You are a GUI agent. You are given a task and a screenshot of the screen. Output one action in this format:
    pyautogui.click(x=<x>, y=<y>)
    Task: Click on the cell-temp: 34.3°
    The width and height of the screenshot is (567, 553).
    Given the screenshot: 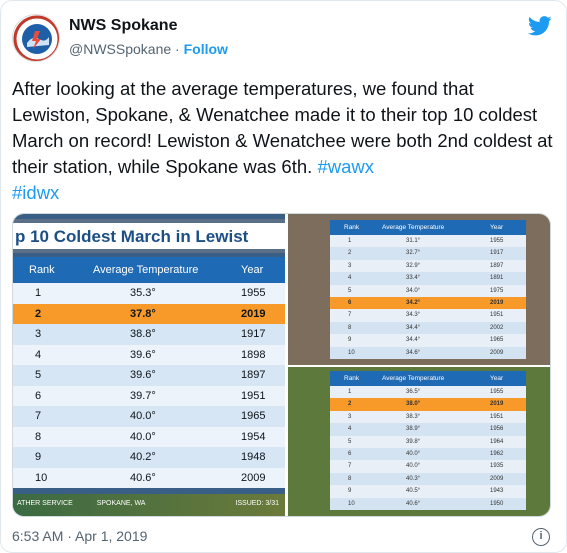 What is the action you would take?
    pyautogui.click(x=413, y=315)
    